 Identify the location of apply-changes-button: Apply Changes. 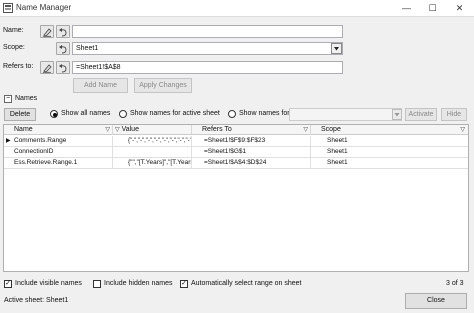
(163, 85).